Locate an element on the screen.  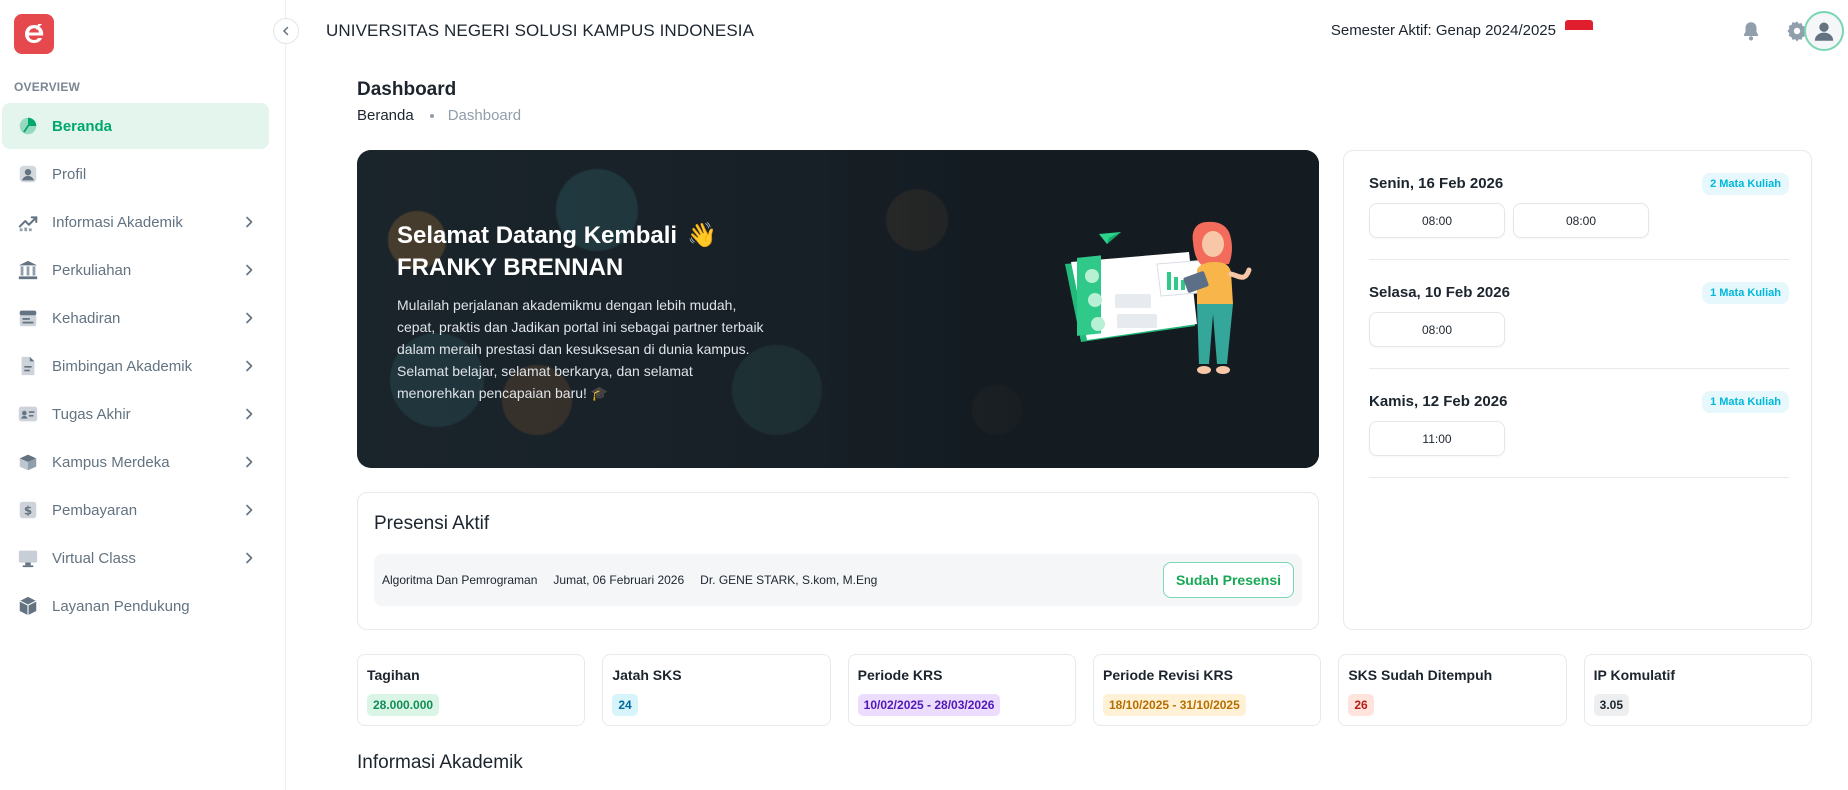
chart-icon is located at coordinates (28, 222).